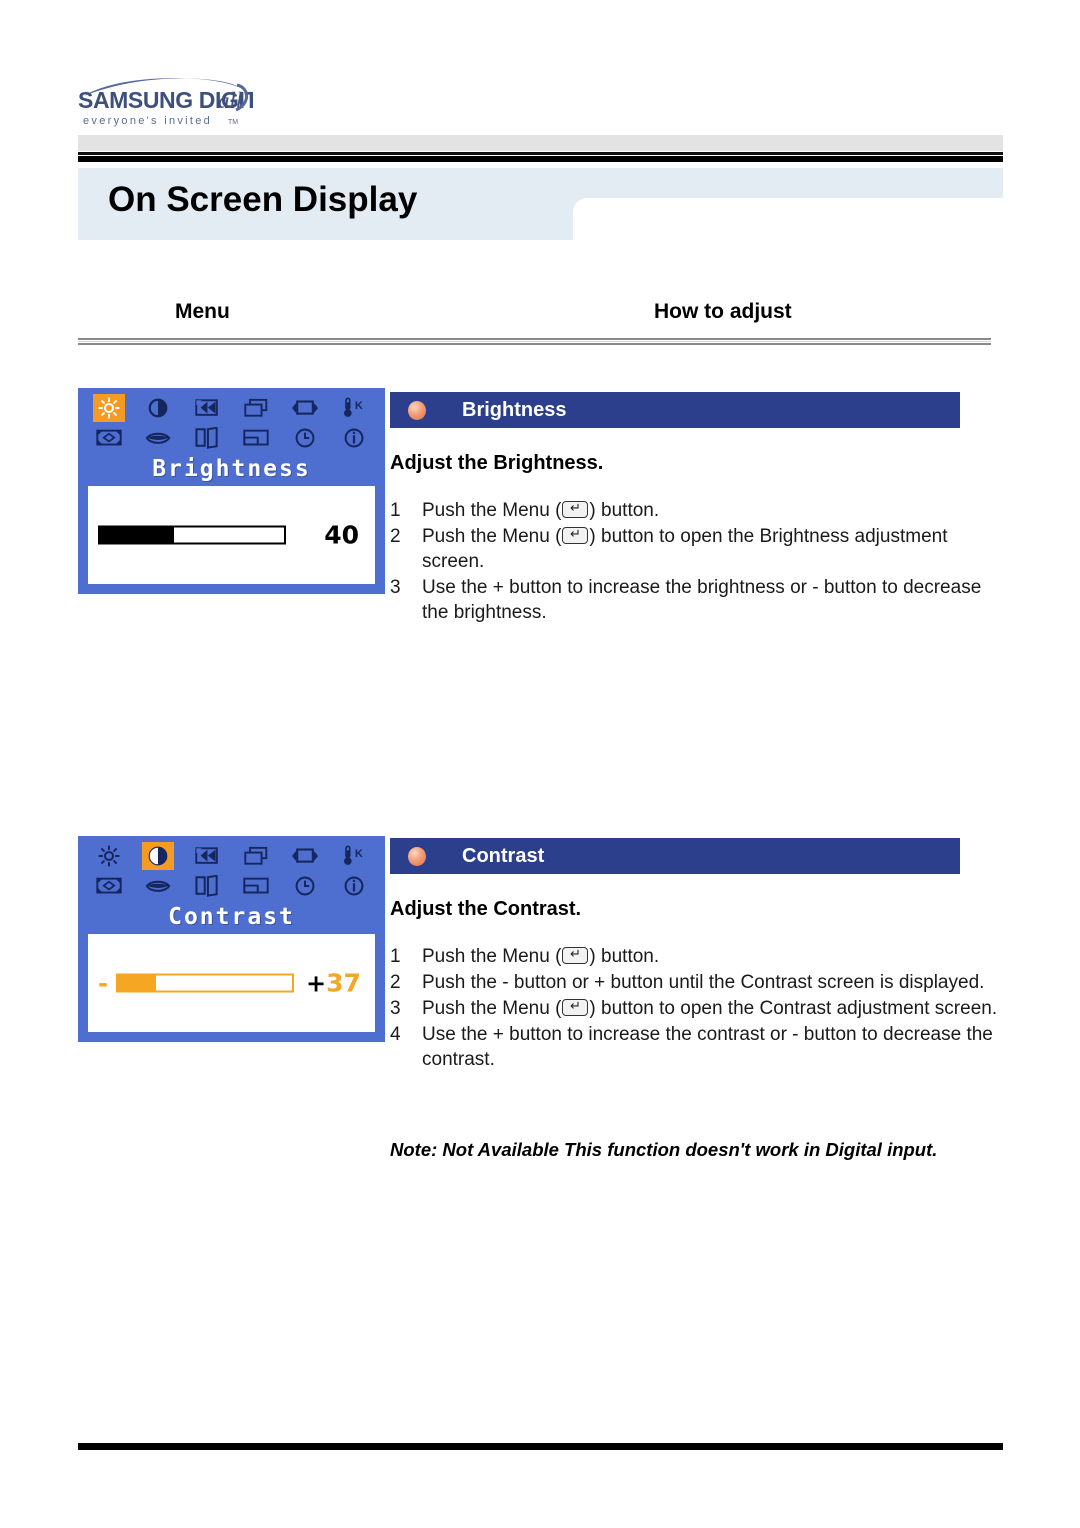 This screenshot has width=1080, height=1528. Describe the element at coordinates (192, 535) in the screenshot. I see `brightness-slider` at that location.